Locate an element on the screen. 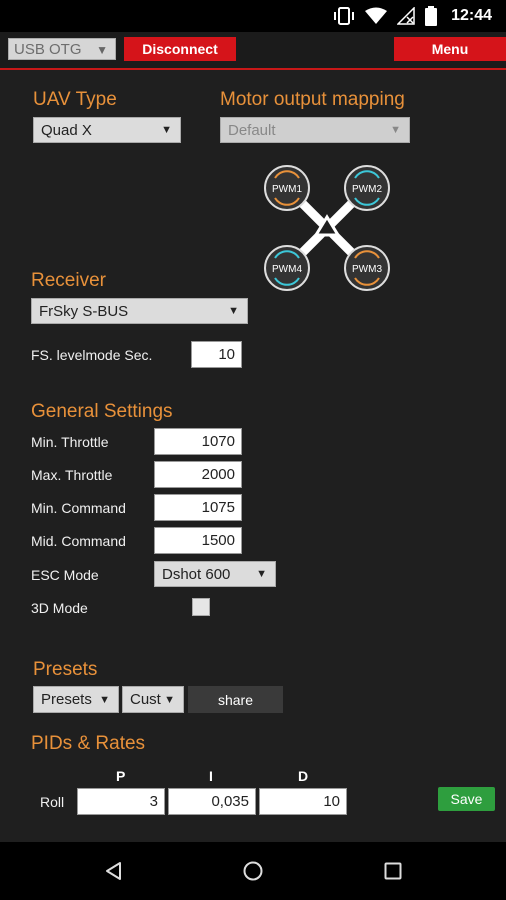 This screenshot has height=900, width=506. motor-label: PWM3 is located at coordinates (367, 269).